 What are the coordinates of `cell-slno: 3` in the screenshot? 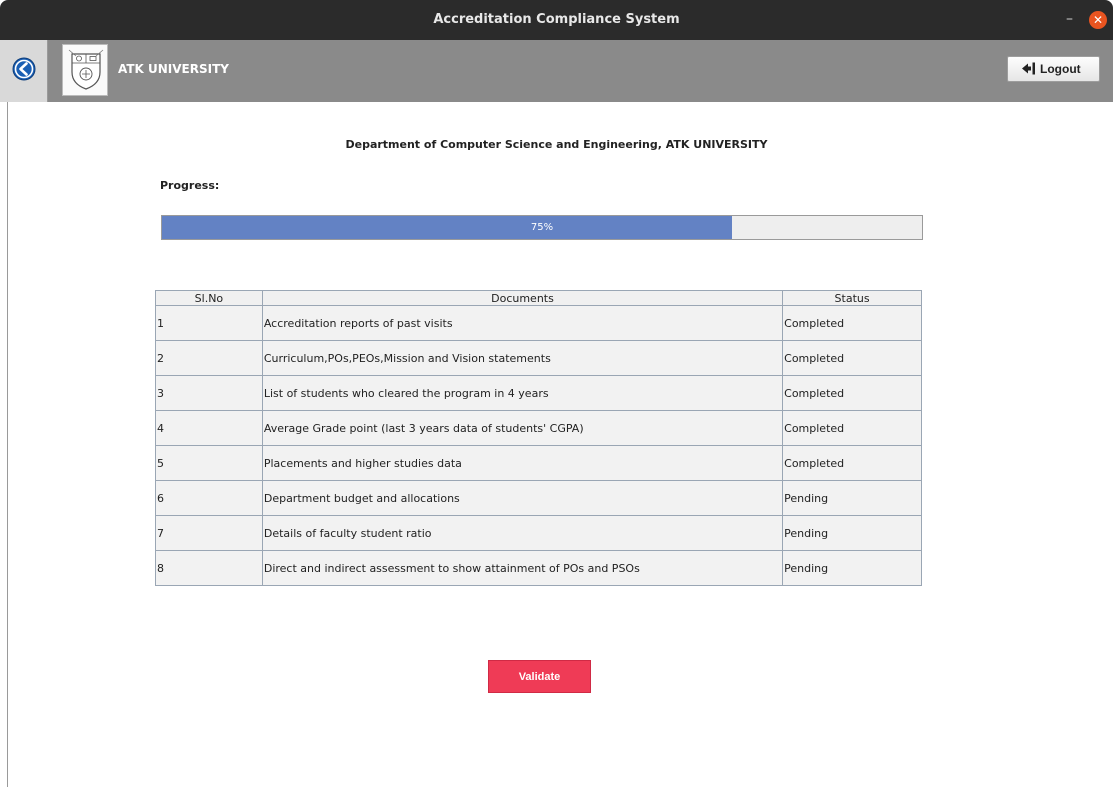 It's located at (209, 393).